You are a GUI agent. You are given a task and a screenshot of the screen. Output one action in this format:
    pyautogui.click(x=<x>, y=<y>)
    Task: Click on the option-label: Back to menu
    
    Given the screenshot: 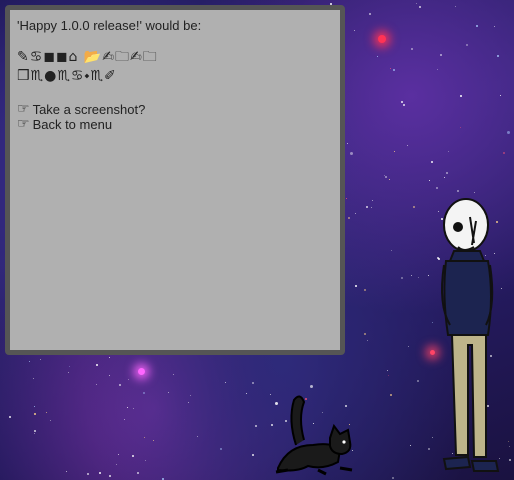 What is the action you would take?
    pyautogui.click(x=72, y=124)
    